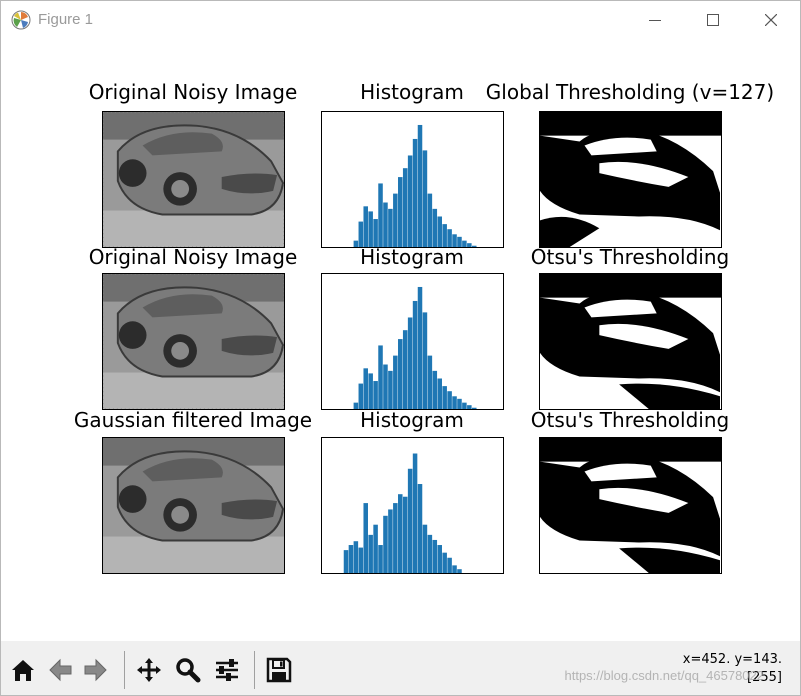 Image resolution: width=801 pixels, height=696 pixels. I want to click on save-button, so click(279, 670).